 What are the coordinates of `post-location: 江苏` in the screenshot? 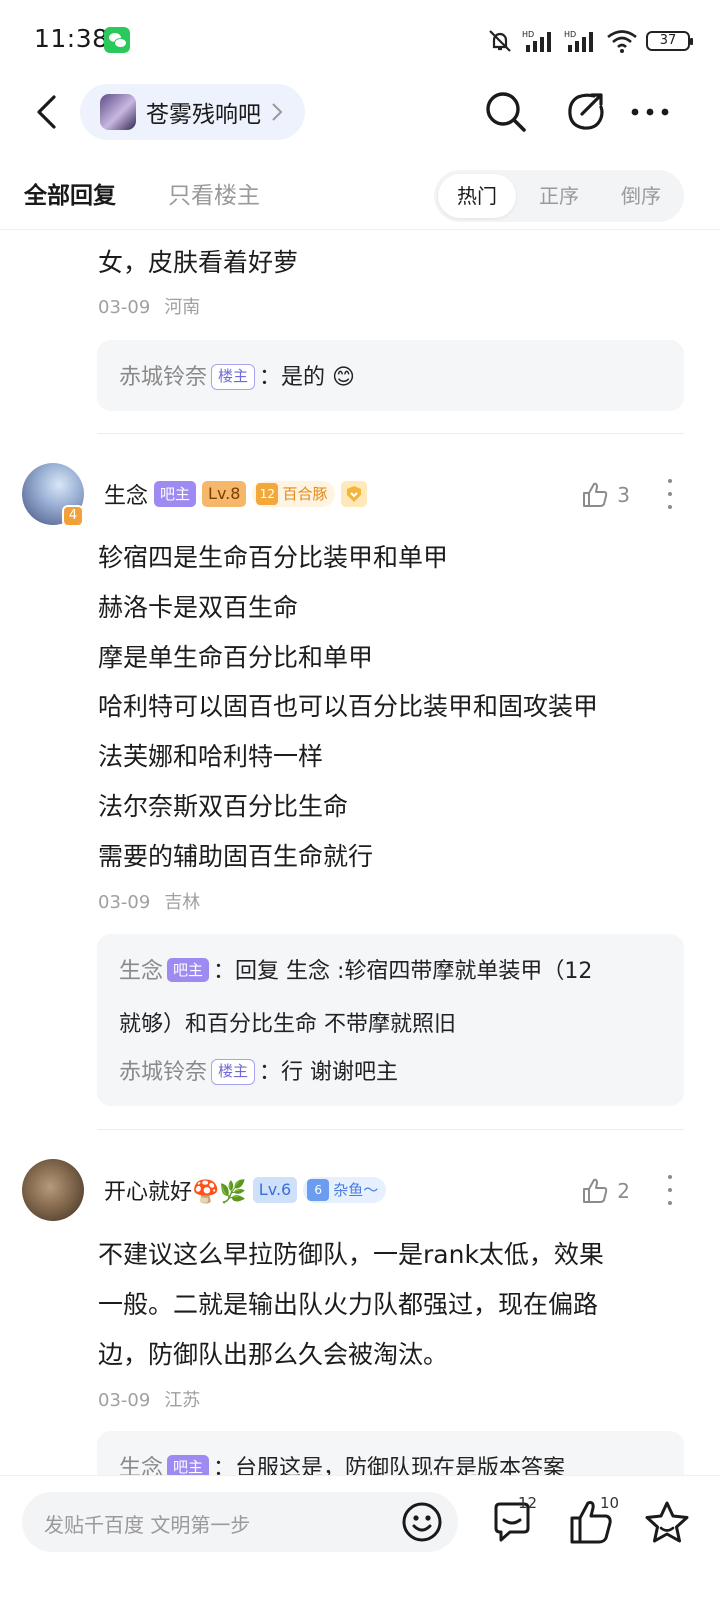 It's located at (182, 1400).